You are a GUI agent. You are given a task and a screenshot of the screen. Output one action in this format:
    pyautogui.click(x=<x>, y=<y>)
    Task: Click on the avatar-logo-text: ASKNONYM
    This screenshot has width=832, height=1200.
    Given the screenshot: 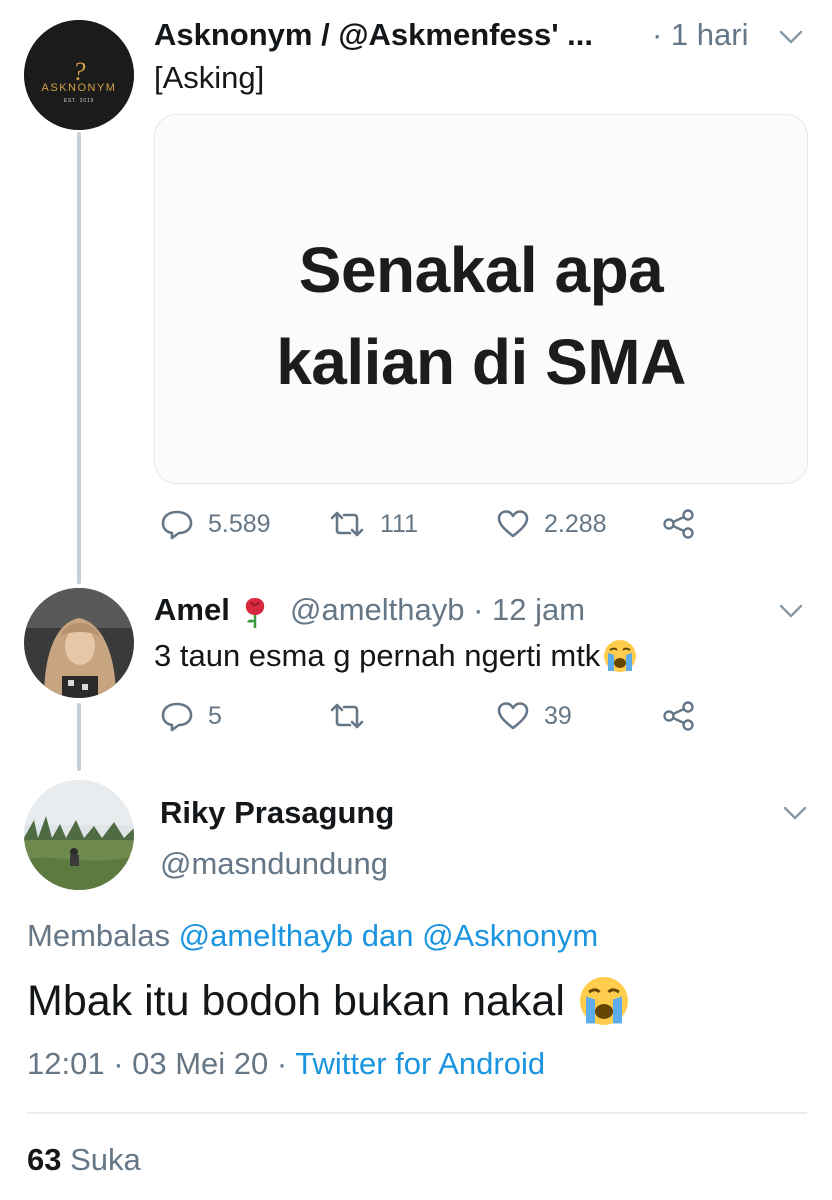 What is the action you would take?
    pyautogui.click(x=79, y=88)
    